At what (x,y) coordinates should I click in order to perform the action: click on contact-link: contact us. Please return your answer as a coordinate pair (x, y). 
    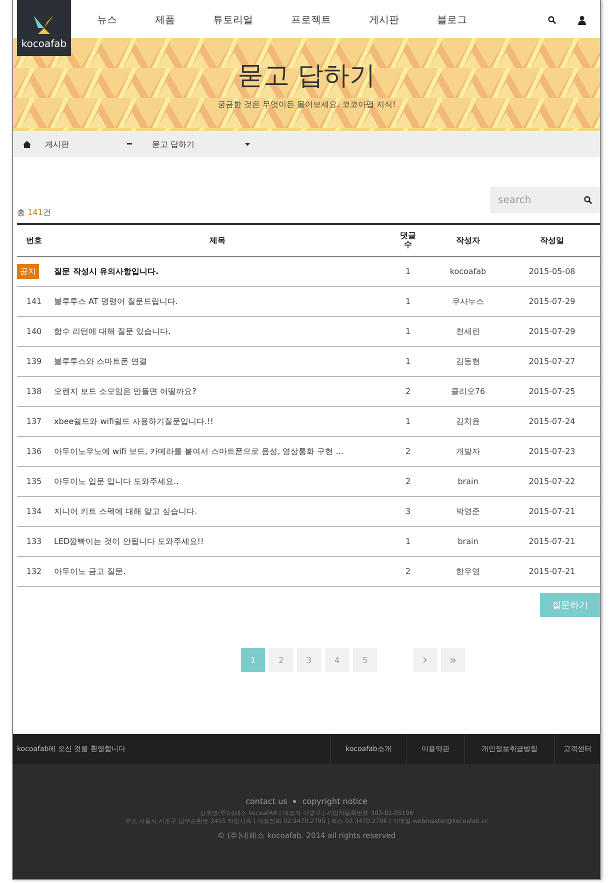
    Looking at the image, I should click on (267, 801).